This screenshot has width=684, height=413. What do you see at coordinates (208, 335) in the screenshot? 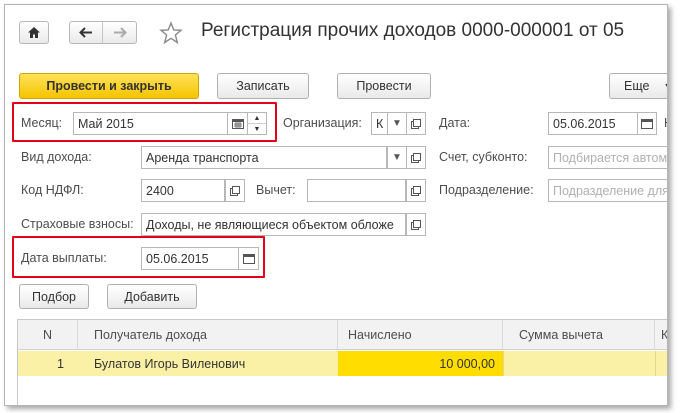
I see `column-header-recipient: Получатель дохода` at bounding box center [208, 335].